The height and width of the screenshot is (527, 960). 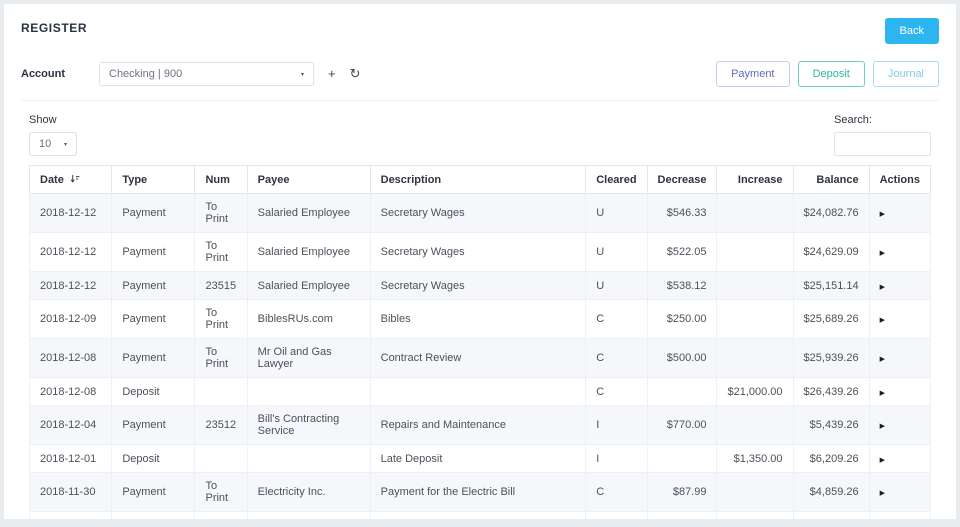 I want to click on cell-payee: Mr Oil and Gas Lawyer, so click(x=308, y=358).